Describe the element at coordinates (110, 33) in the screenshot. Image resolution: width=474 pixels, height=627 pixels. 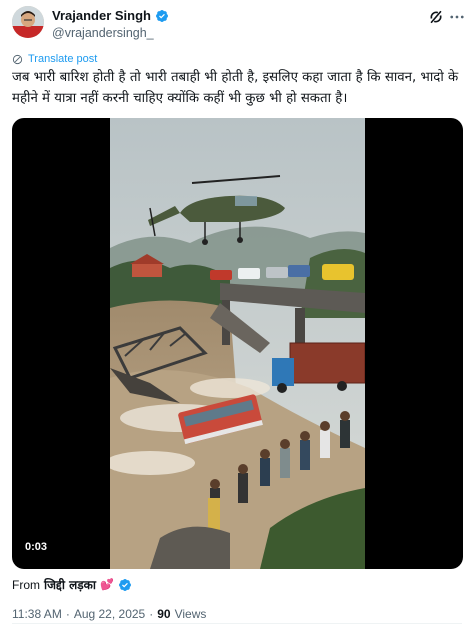
I see `author-handle: @vrajandersingh_` at that location.